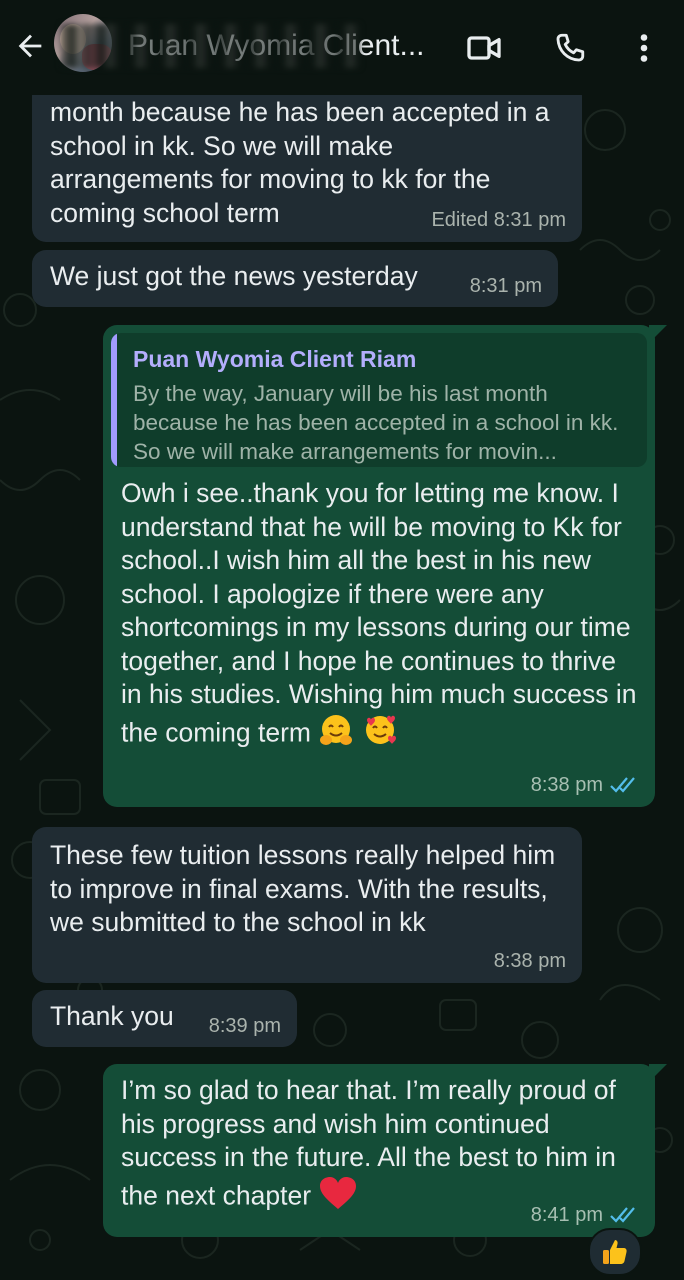 This screenshot has width=684, height=1280. I want to click on message-meta: 8:38 pm, so click(585, 785).